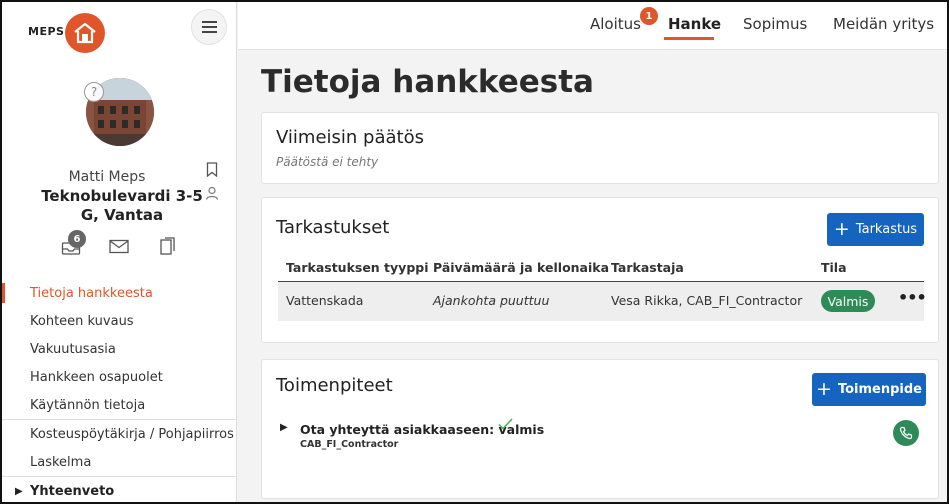  What do you see at coordinates (85, 33) in the screenshot?
I see `home-logo-icon` at bounding box center [85, 33].